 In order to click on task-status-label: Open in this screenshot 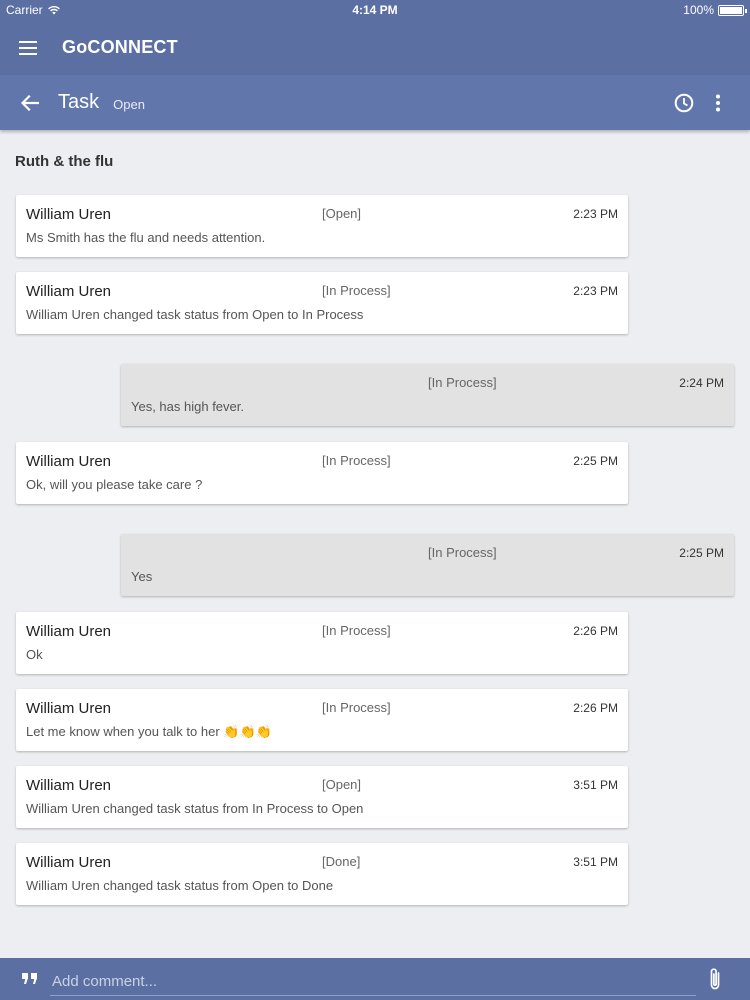, I will do `click(129, 104)`.